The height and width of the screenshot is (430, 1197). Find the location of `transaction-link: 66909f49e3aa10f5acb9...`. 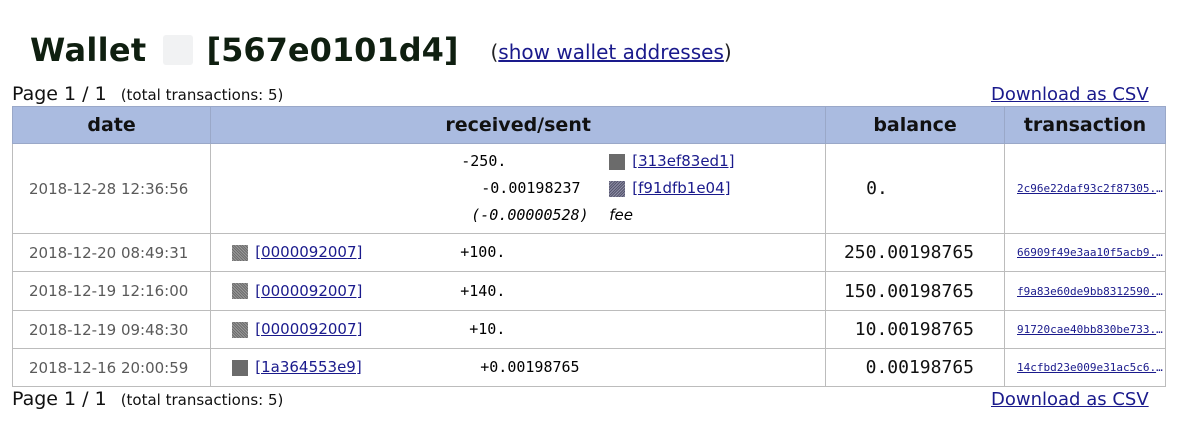

transaction-link: 66909f49e3aa10f5acb9... is located at coordinates (1091, 252).